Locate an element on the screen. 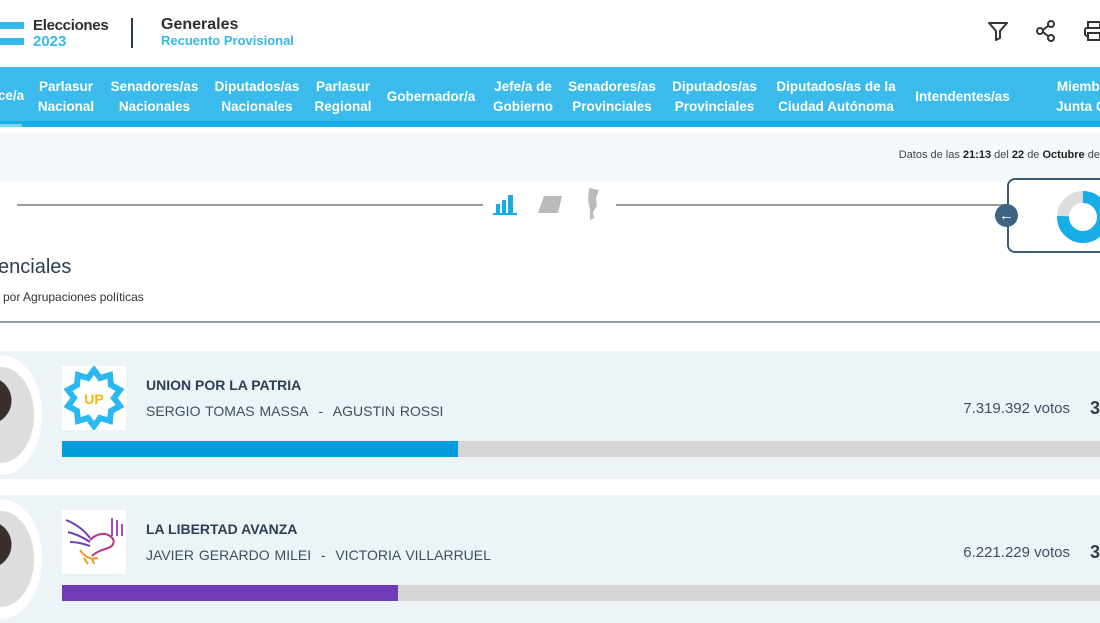 This screenshot has height=623, width=1100. tab-label: Senadores/as Nacionales is located at coordinates (154, 96).